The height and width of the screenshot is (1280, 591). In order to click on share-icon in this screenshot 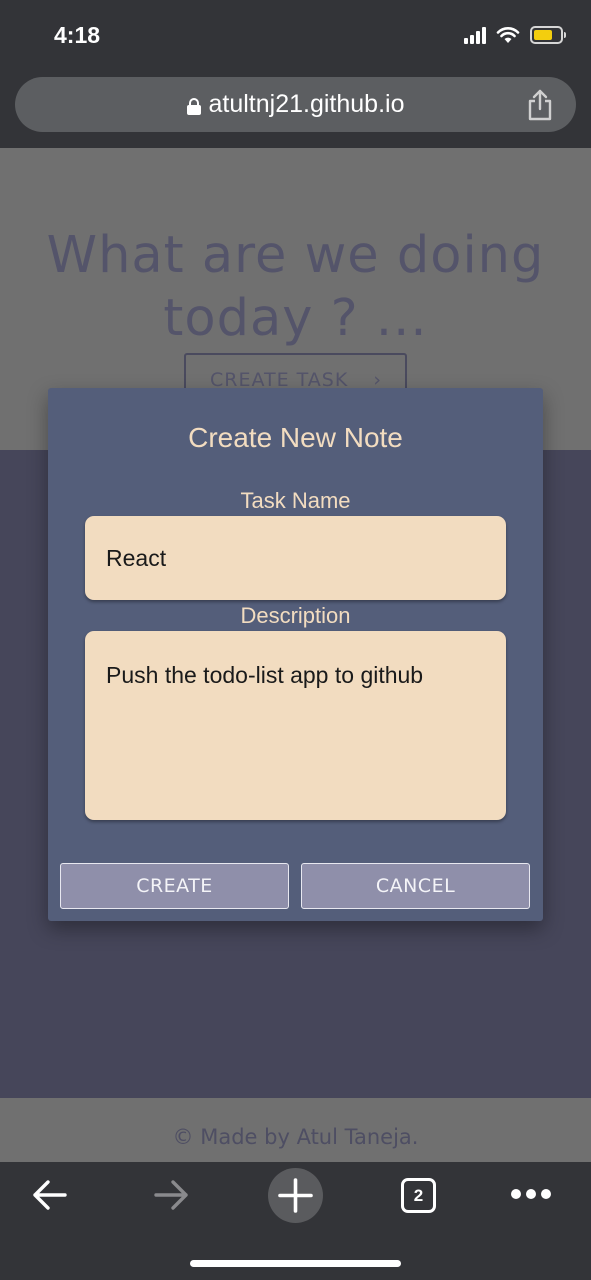, I will do `click(540, 105)`.